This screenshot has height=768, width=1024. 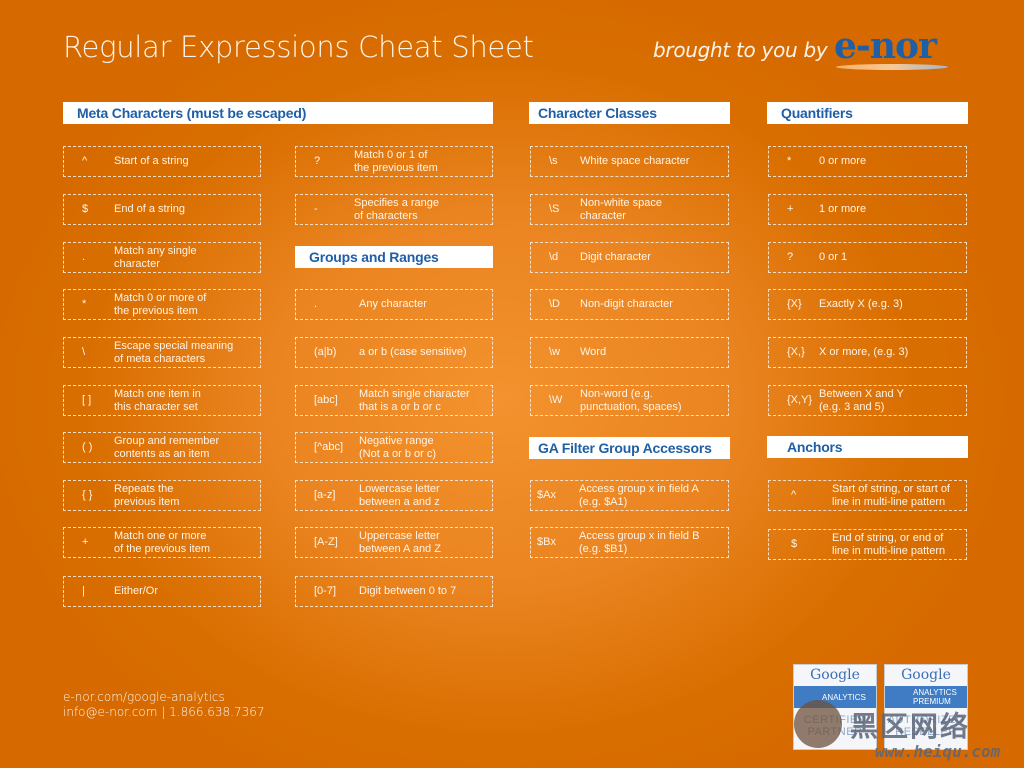 I want to click on meta-item: - Specifies a range of characters, so click(x=394, y=209).